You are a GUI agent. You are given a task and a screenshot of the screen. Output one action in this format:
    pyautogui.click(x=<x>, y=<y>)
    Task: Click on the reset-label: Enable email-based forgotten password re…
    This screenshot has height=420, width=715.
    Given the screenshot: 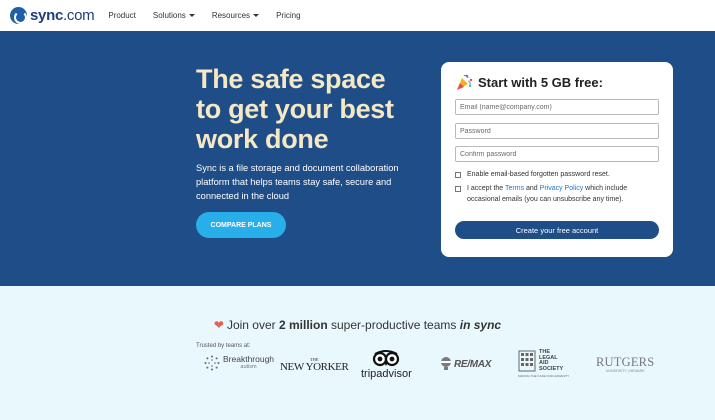 What is the action you would take?
    pyautogui.click(x=538, y=174)
    